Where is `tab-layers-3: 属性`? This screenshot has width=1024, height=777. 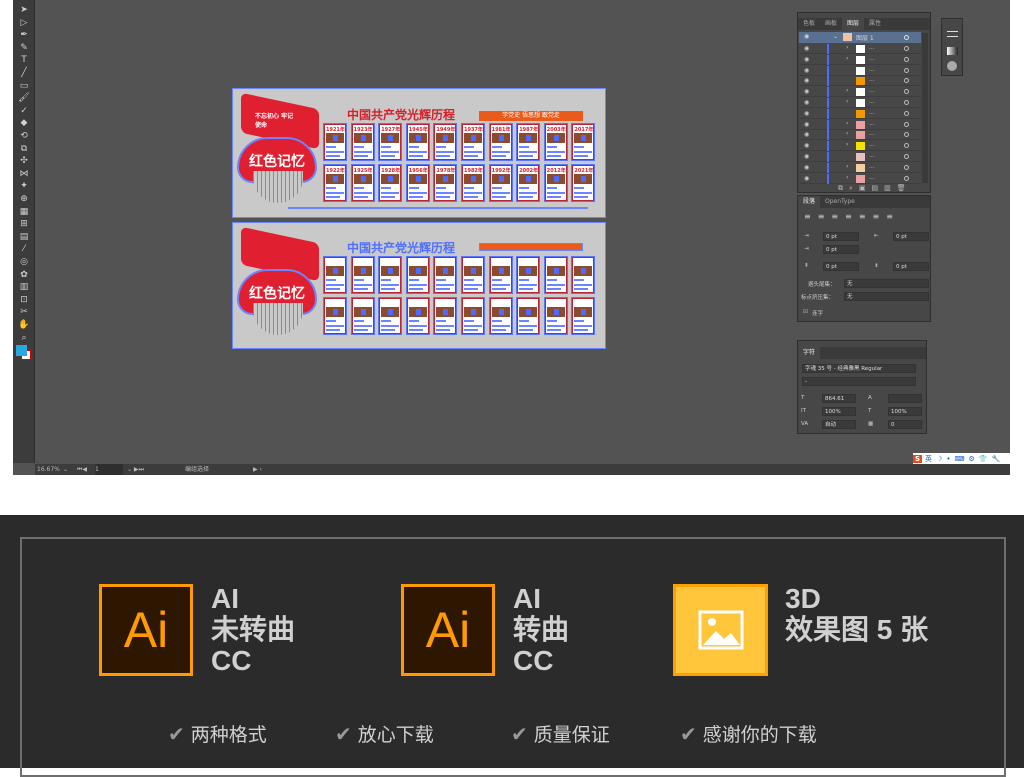 tab-layers-3: 属性 is located at coordinates (875, 24).